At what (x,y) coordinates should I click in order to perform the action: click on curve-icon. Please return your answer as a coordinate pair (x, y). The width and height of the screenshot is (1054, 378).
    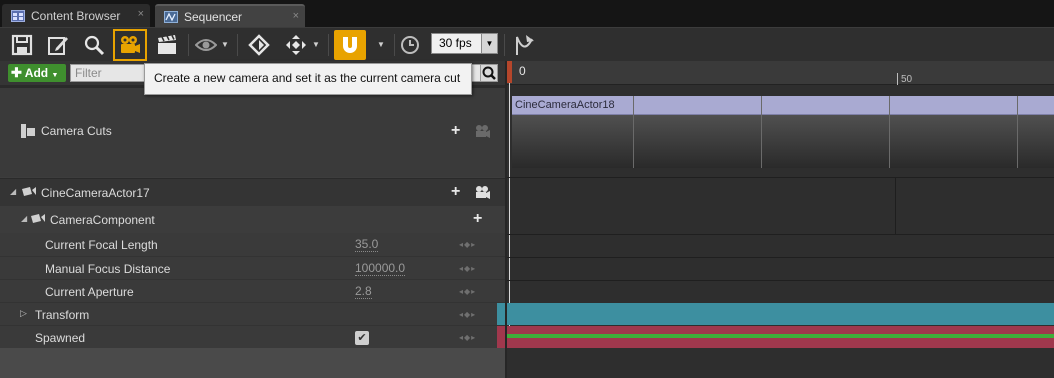
    Looking at the image, I should click on (525, 45).